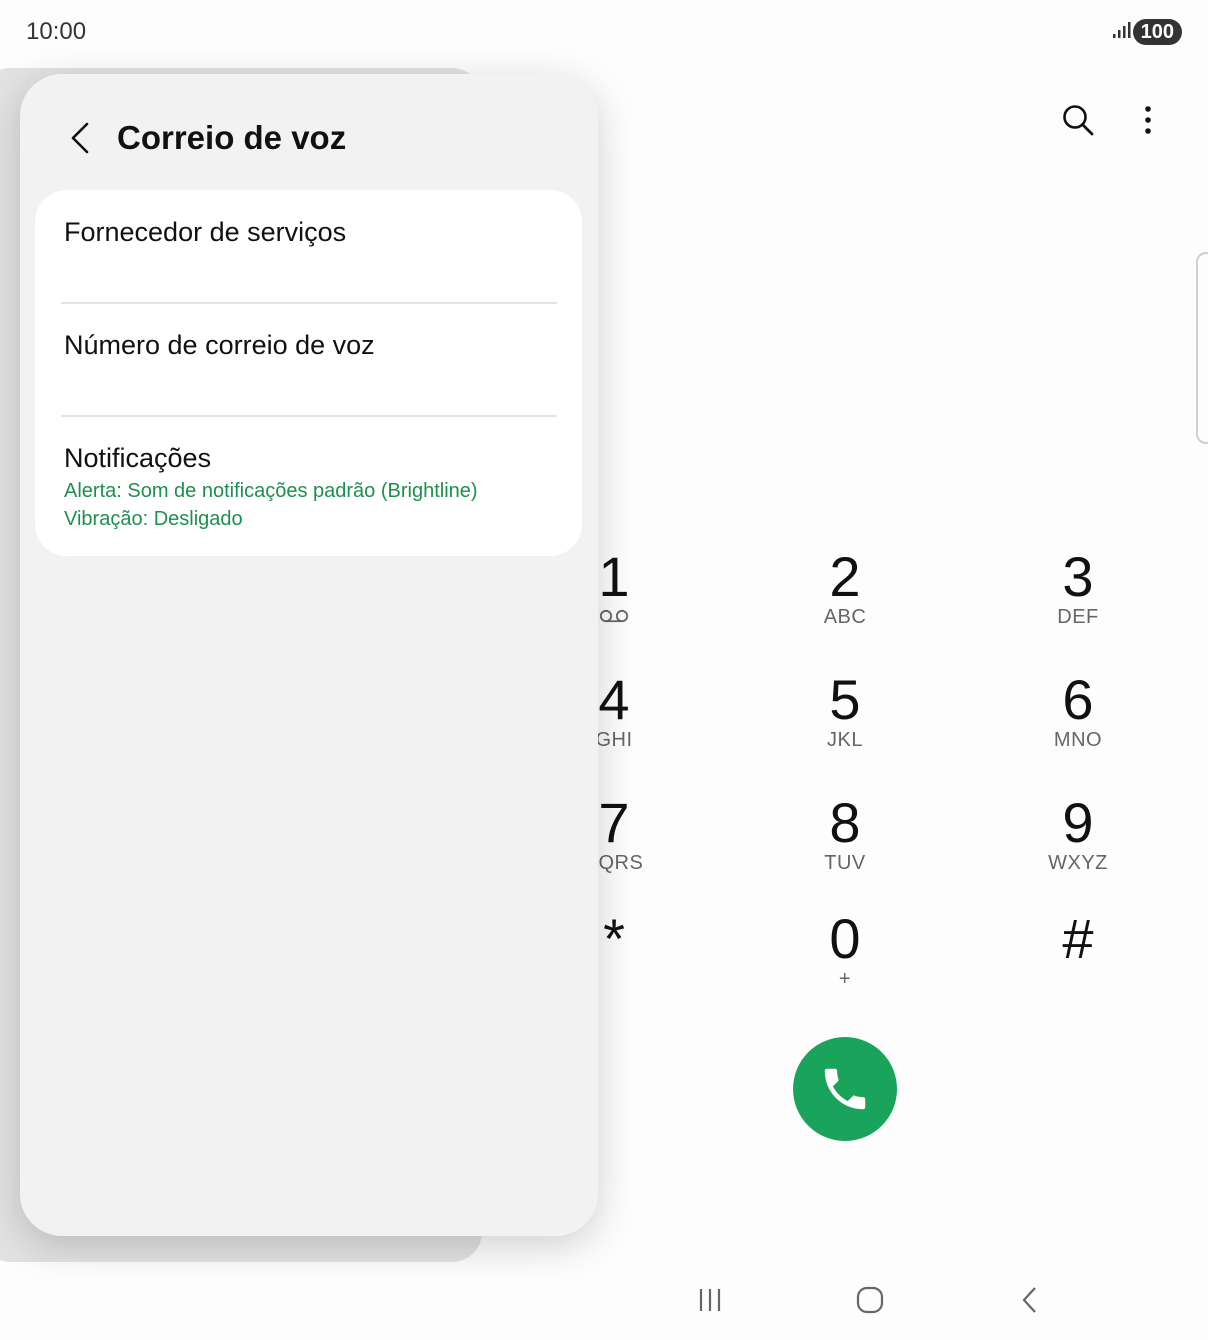 This screenshot has height=1340, width=1208. I want to click on key-letters: MNO, so click(1078, 740).